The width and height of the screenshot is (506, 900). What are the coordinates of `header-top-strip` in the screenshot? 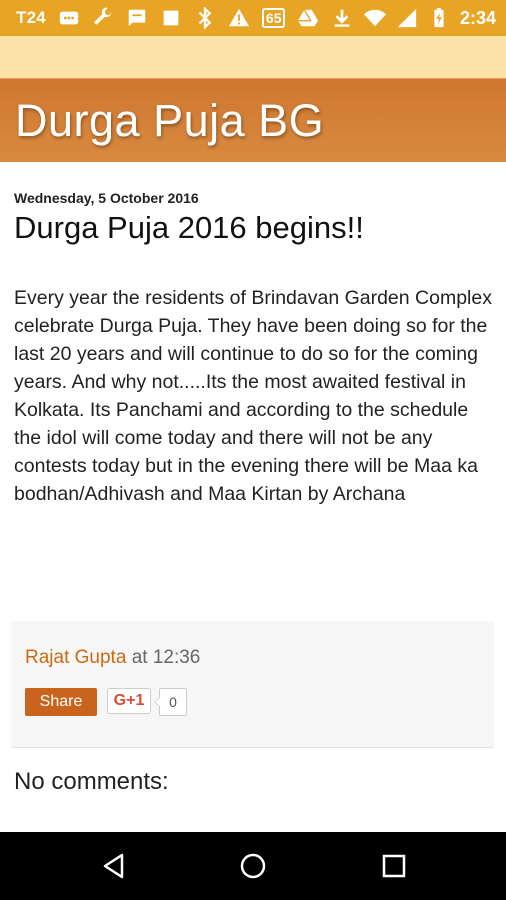 It's located at (253, 57).